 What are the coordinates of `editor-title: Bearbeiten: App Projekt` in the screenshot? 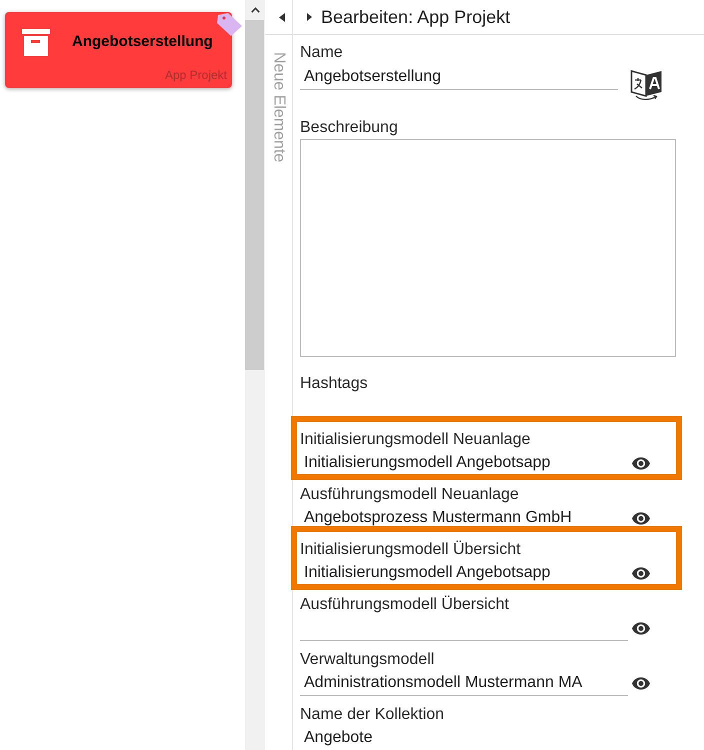 It's located at (415, 17).